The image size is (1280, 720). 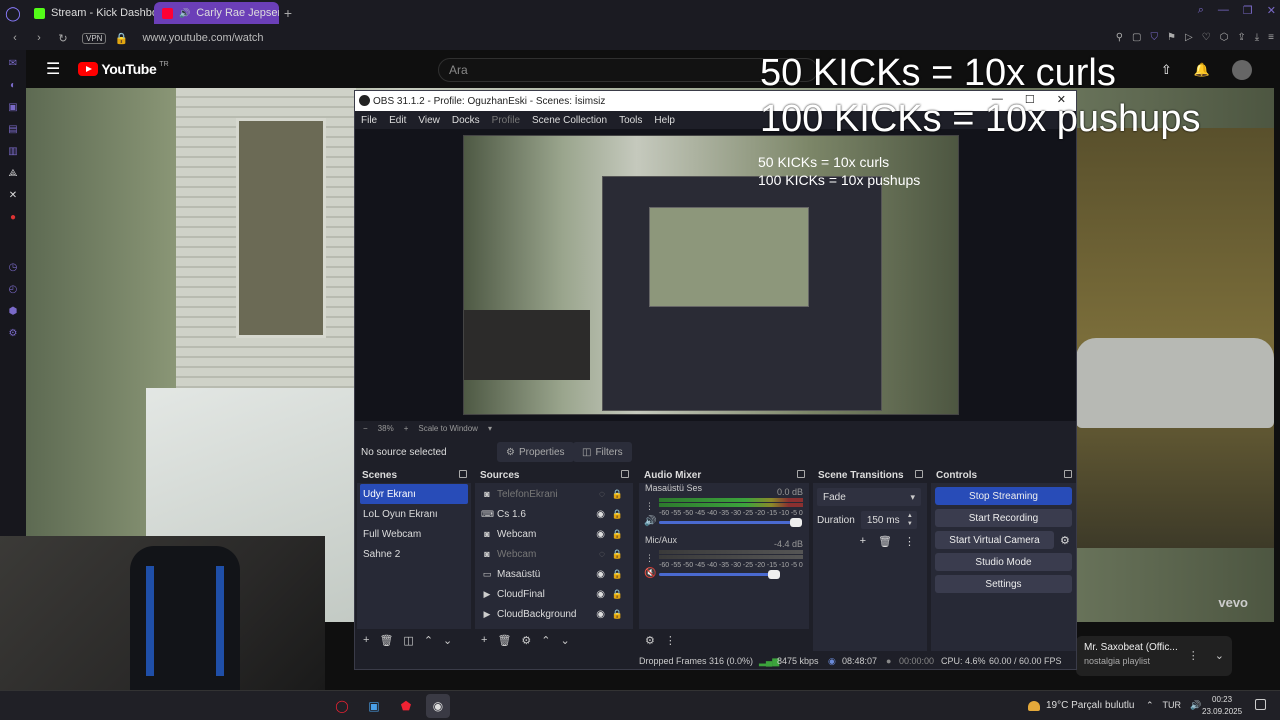 I want to click on obs-app-icon: ◉, so click(x=438, y=706).